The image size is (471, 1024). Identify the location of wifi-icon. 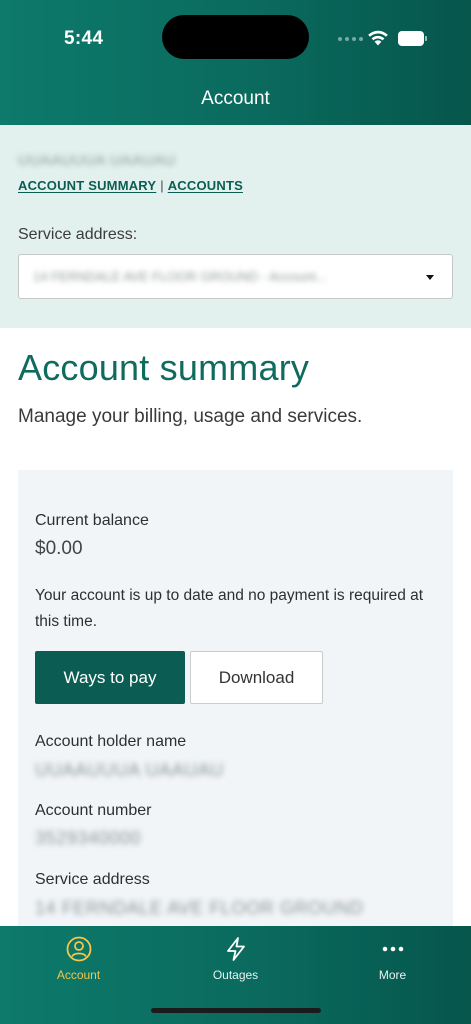
(378, 38).